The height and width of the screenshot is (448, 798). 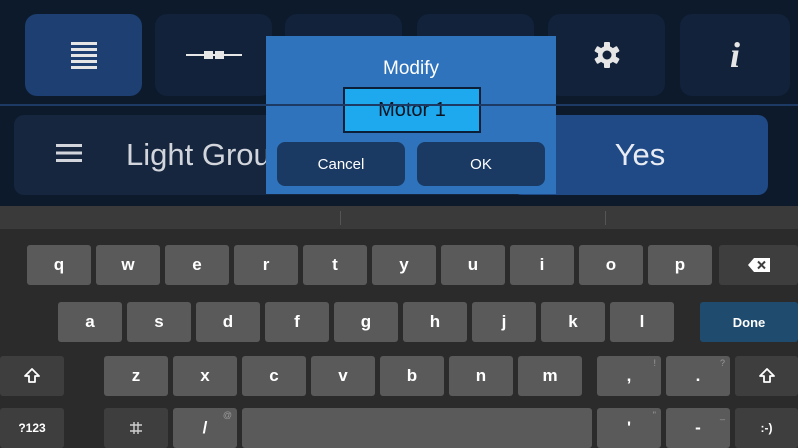 I want to click on shift-key-right, so click(x=766, y=376).